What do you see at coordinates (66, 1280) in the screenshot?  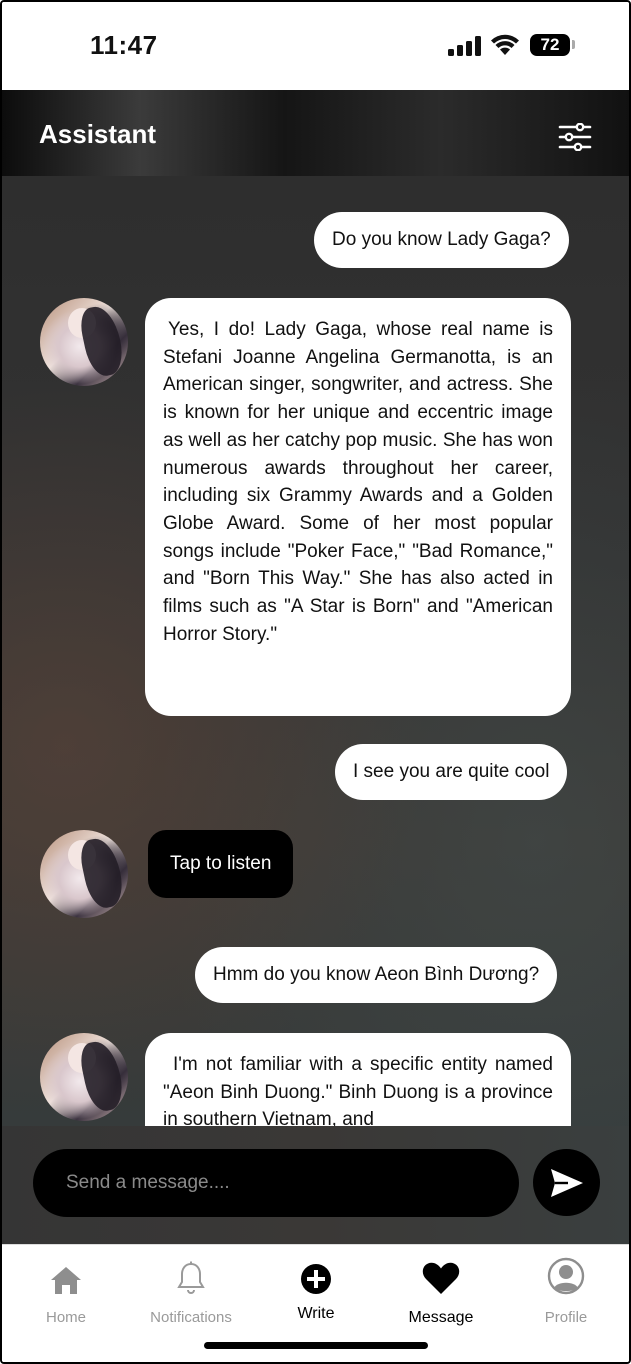 I see `home-icon` at bounding box center [66, 1280].